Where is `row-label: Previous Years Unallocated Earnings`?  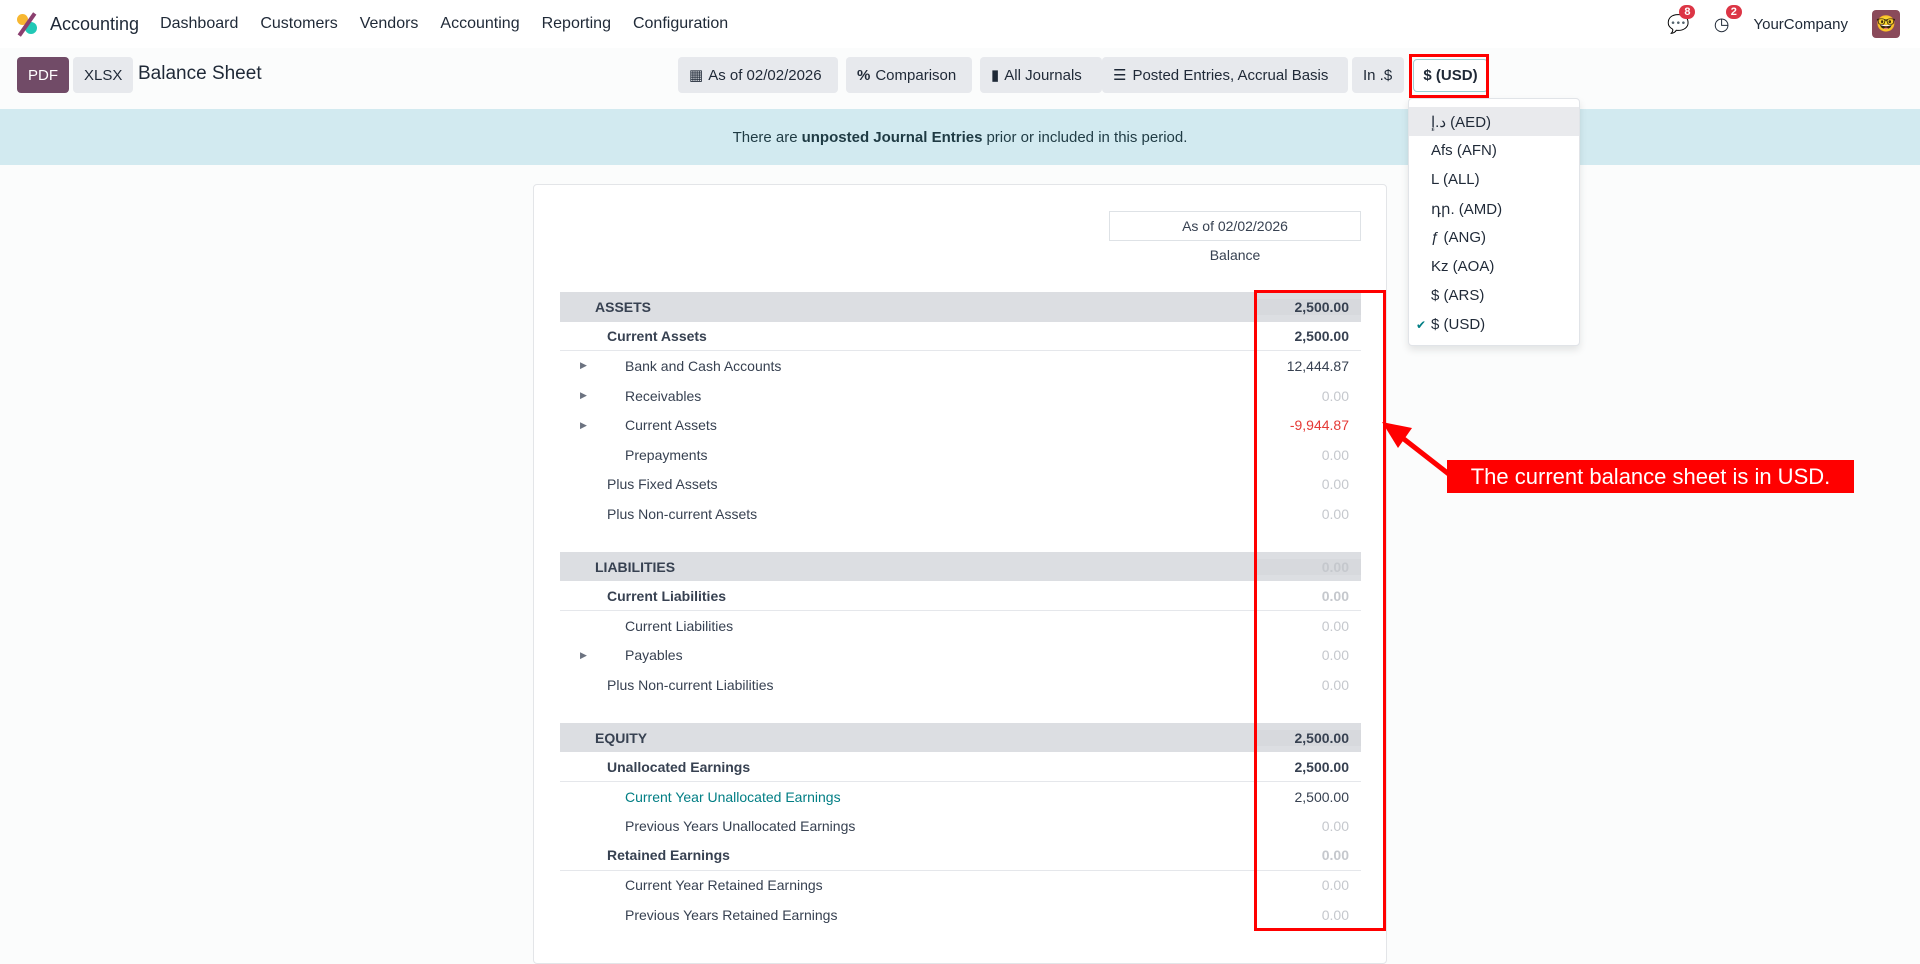 row-label: Previous Years Unallocated Earnings is located at coordinates (740, 826).